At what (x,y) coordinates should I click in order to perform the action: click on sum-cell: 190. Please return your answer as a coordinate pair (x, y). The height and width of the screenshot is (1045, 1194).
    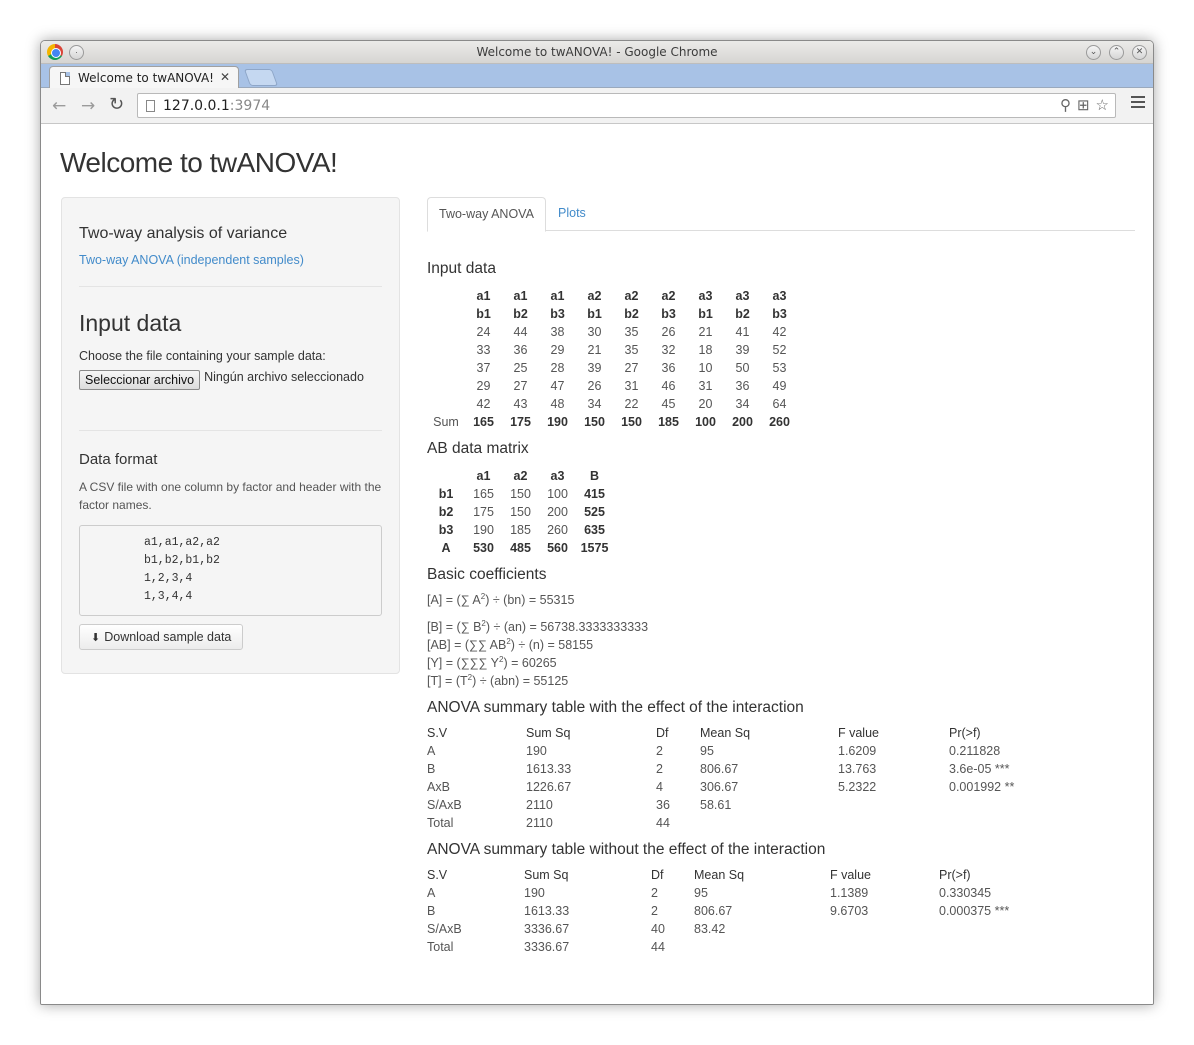
    Looking at the image, I should click on (557, 422).